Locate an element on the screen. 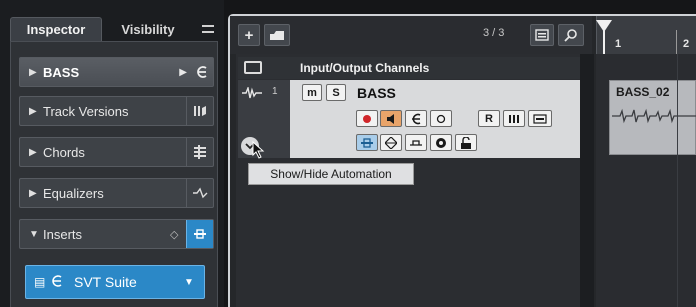 Image resolution: width=696 pixels, height=307 pixels. settings-icon is located at coordinates (441, 142).